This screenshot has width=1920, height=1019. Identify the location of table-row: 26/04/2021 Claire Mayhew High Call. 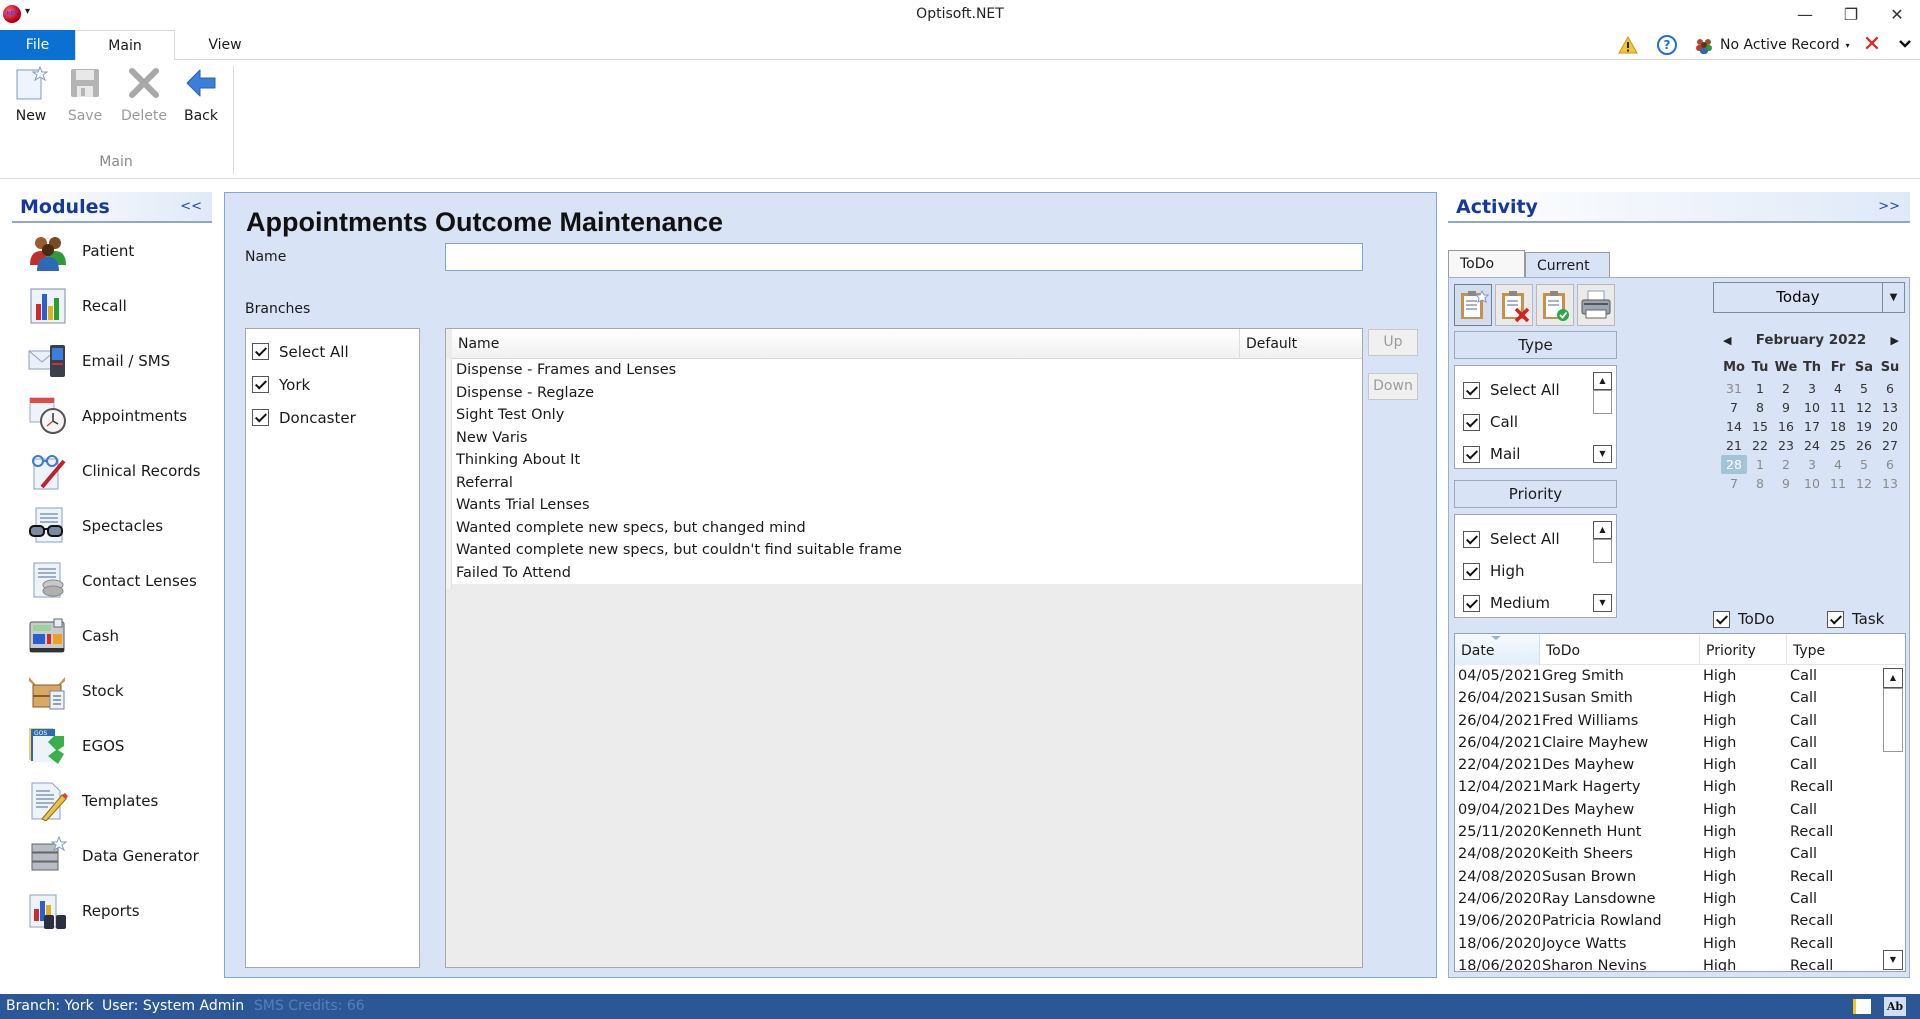
(1680, 743).